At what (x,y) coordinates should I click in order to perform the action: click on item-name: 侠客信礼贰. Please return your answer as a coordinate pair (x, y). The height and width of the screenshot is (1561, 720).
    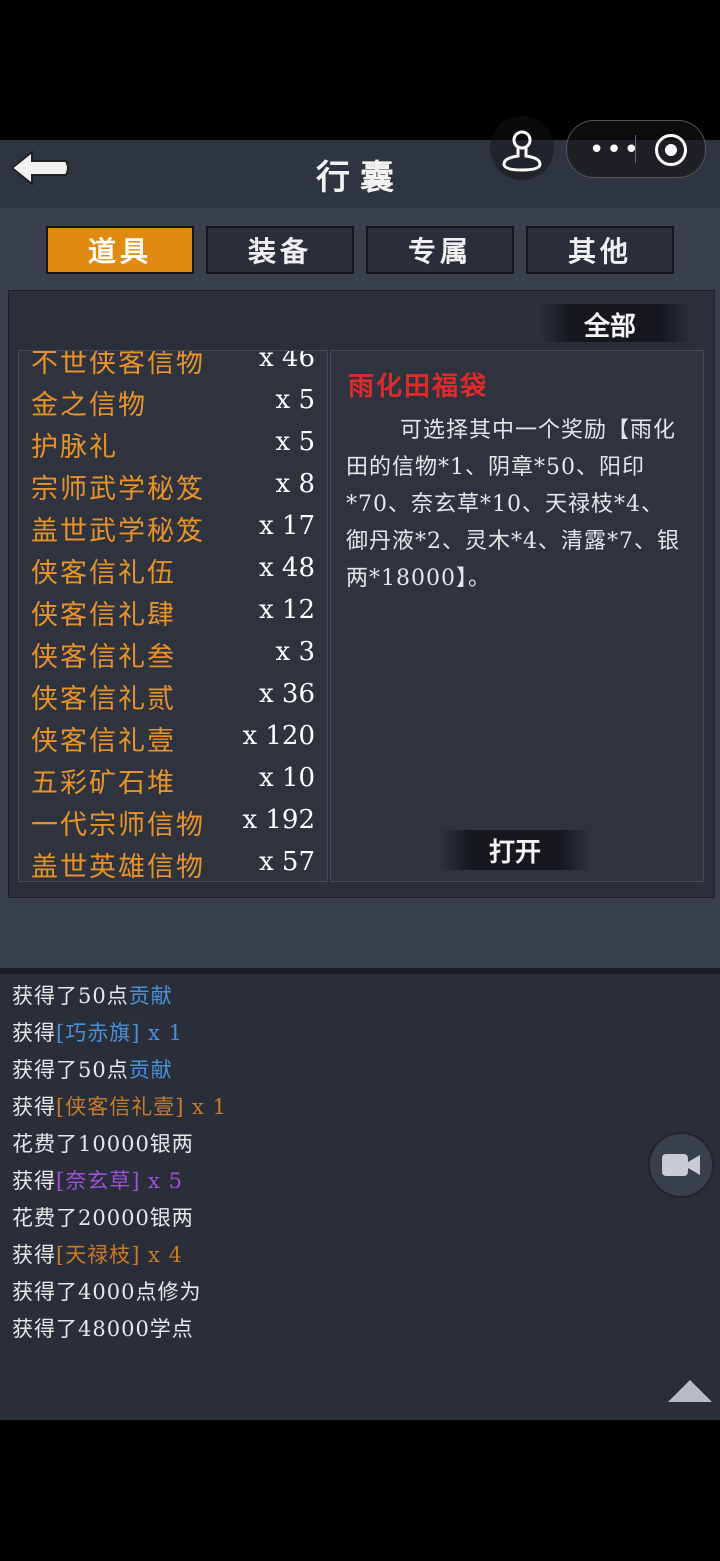
    Looking at the image, I should click on (103, 699).